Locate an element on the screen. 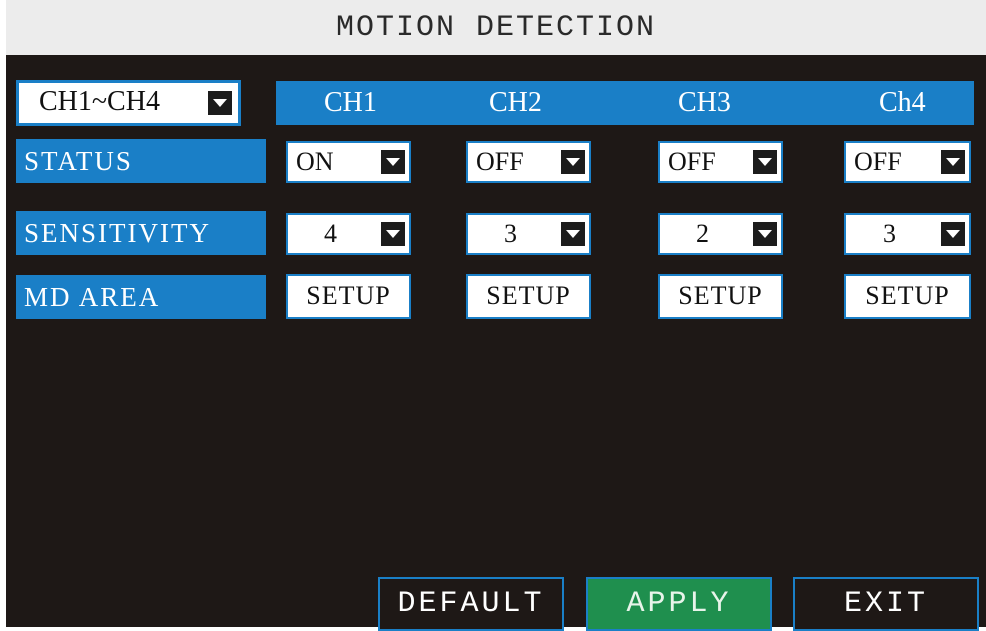 The image size is (986, 631). md-area-setup-button-ch3: SETUP is located at coordinates (720, 296).